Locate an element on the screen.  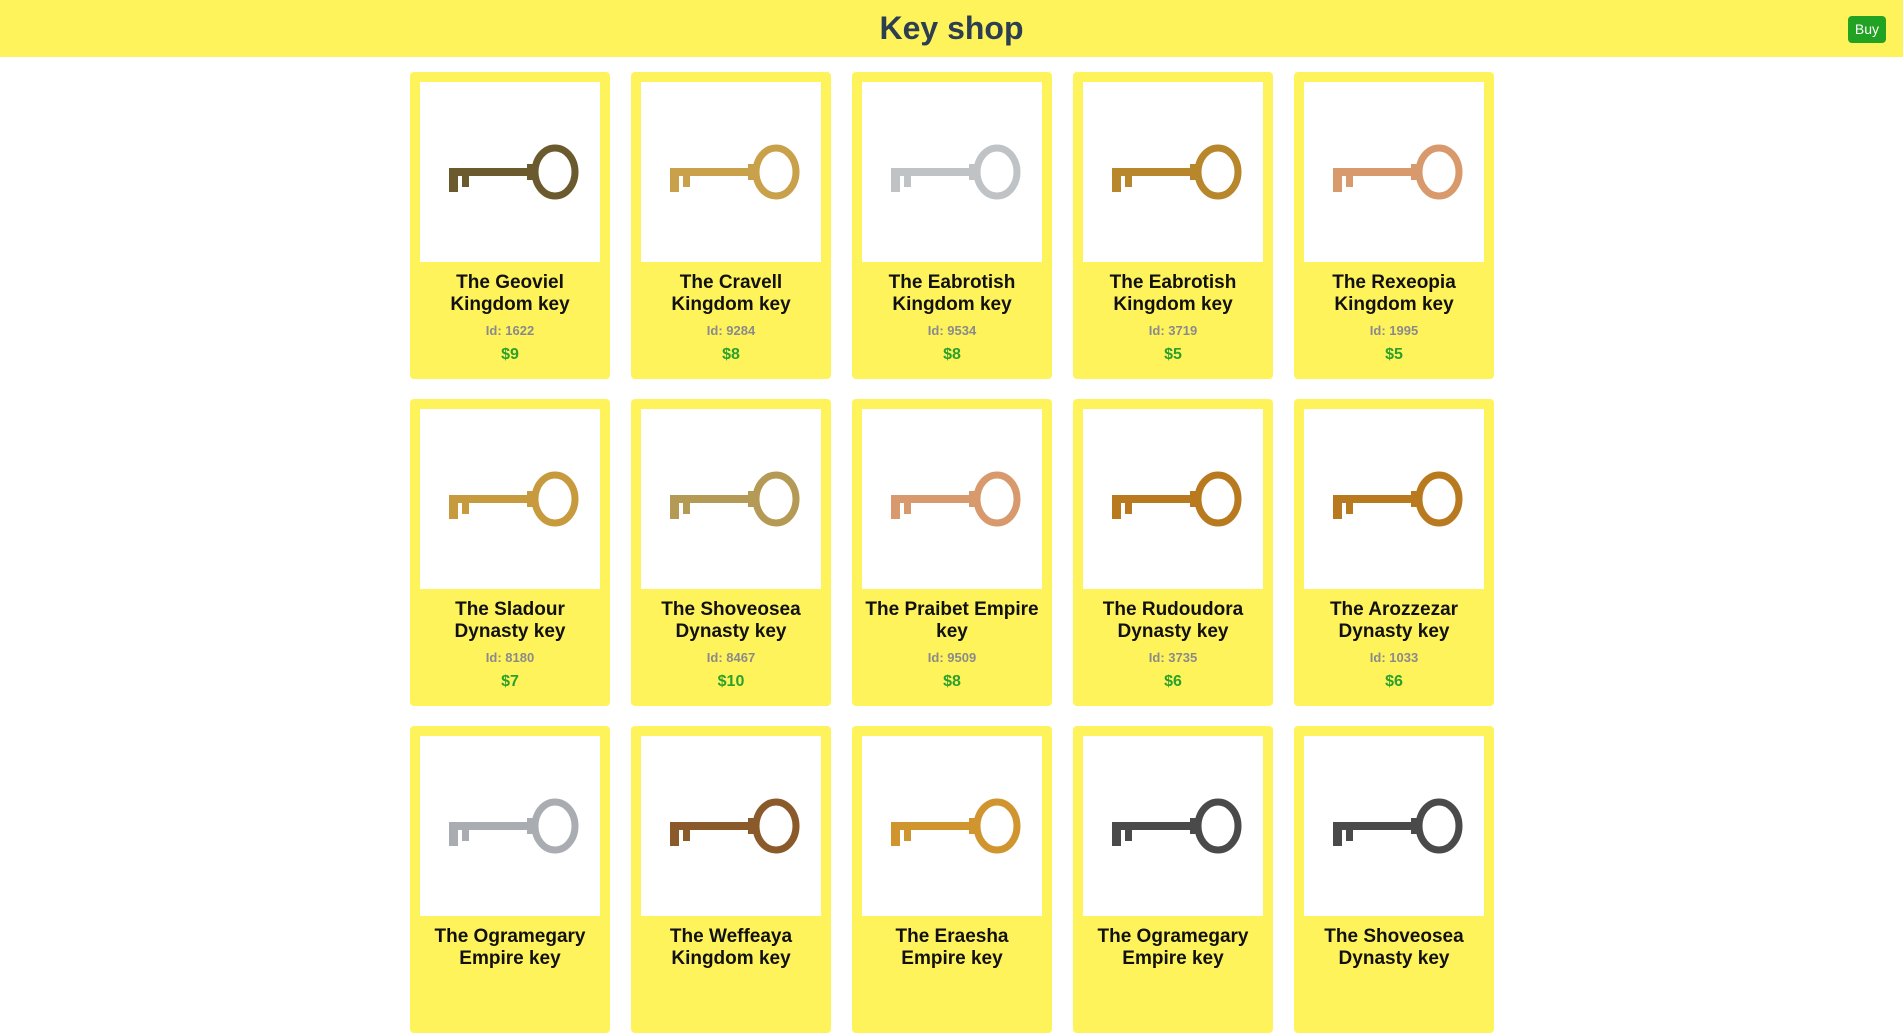
product-card: The Praibet Empire key Id: 9509 $8 is located at coordinates (952, 552).